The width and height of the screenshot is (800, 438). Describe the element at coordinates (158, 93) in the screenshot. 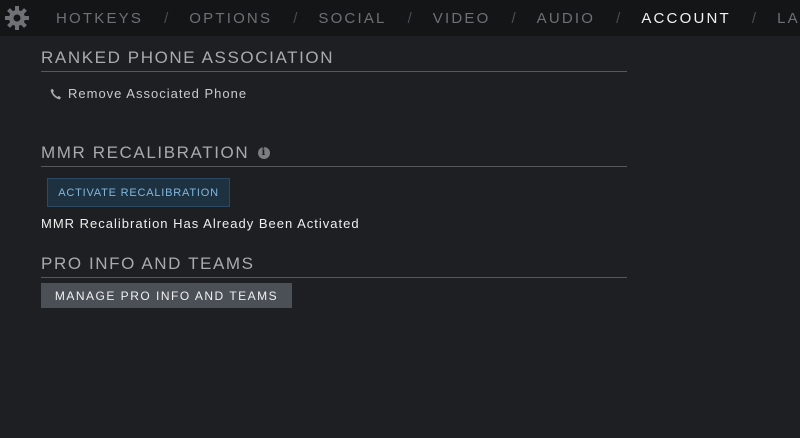

I see `remove-phone-label: Remove Associated Phone` at that location.